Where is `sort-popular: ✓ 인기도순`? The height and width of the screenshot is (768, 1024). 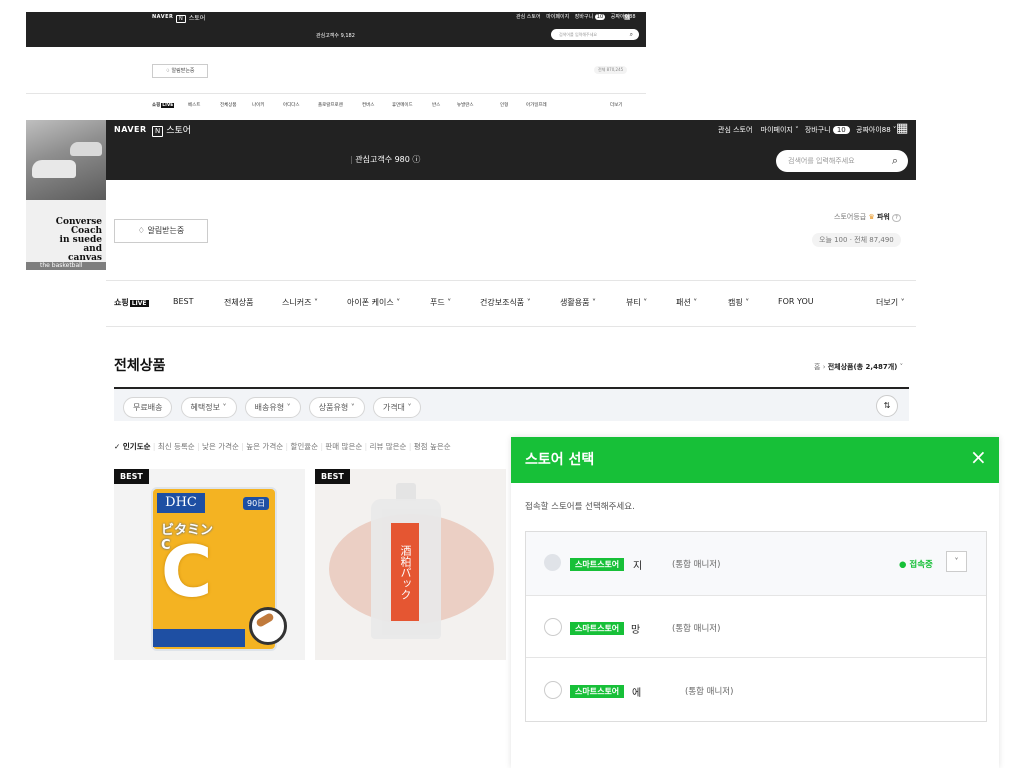
sort-popular: ✓ 인기도순 is located at coordinates (132, 446).